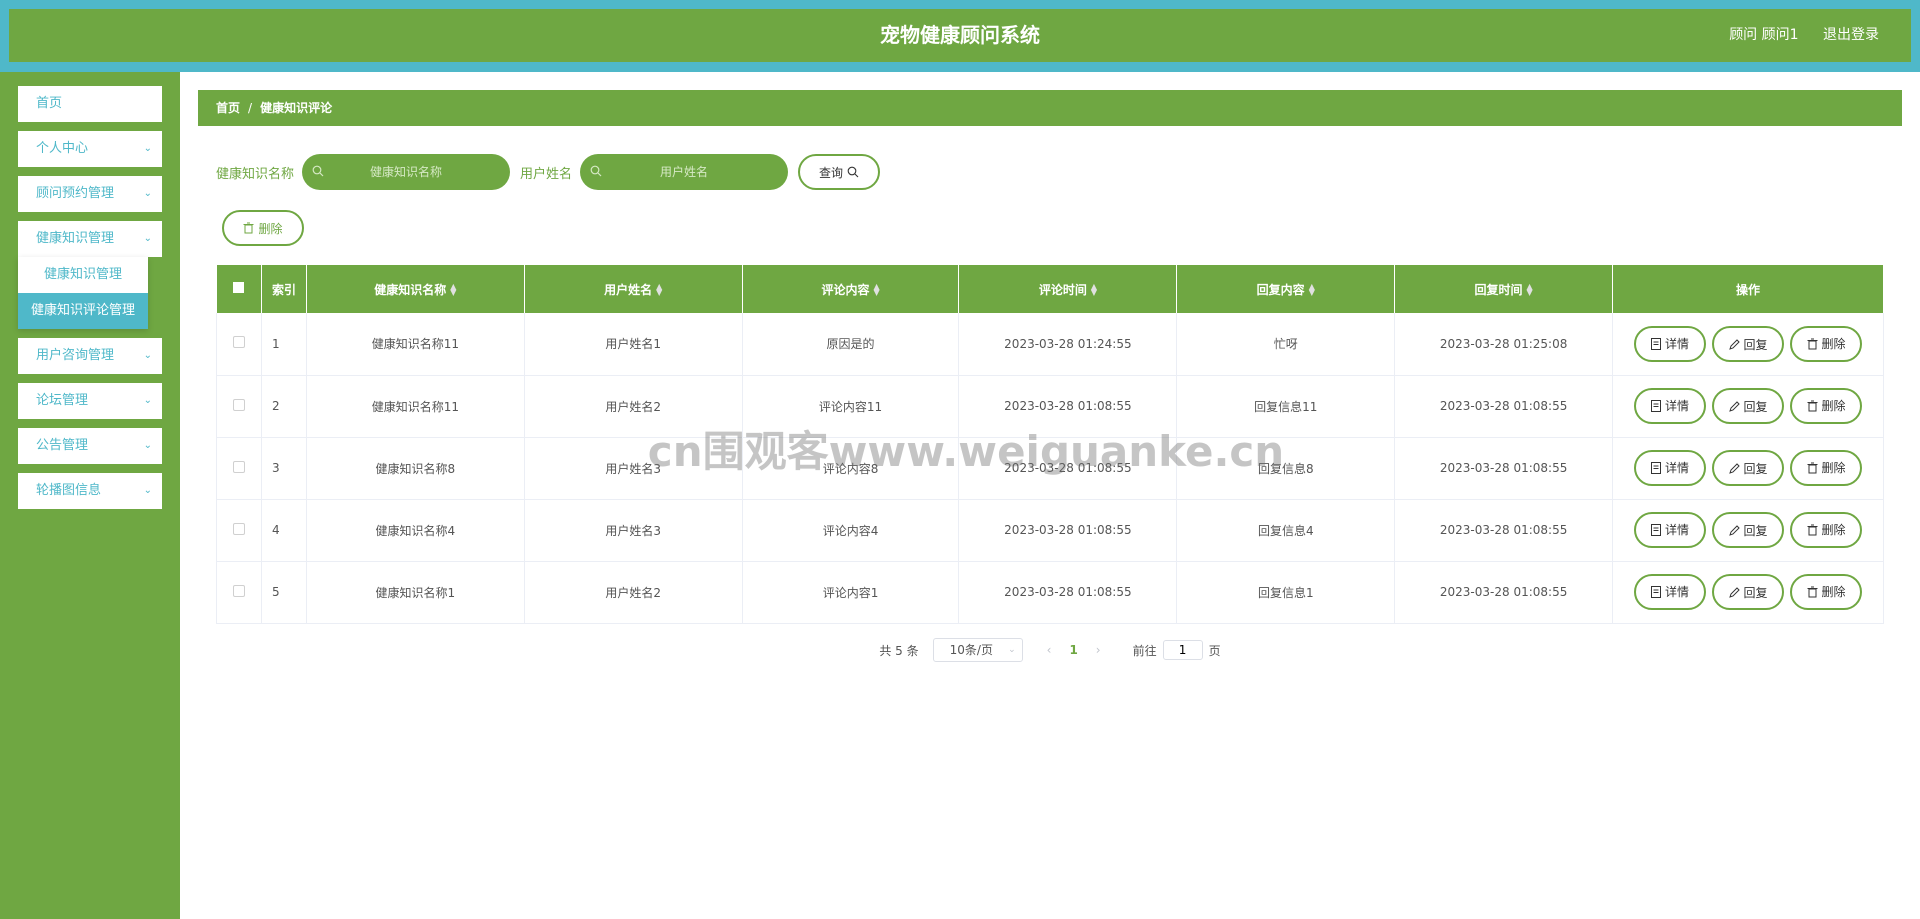  I want to click on sidebar-item-health-knowledge: 健康知识管理 ⌄, so click(90, 239).